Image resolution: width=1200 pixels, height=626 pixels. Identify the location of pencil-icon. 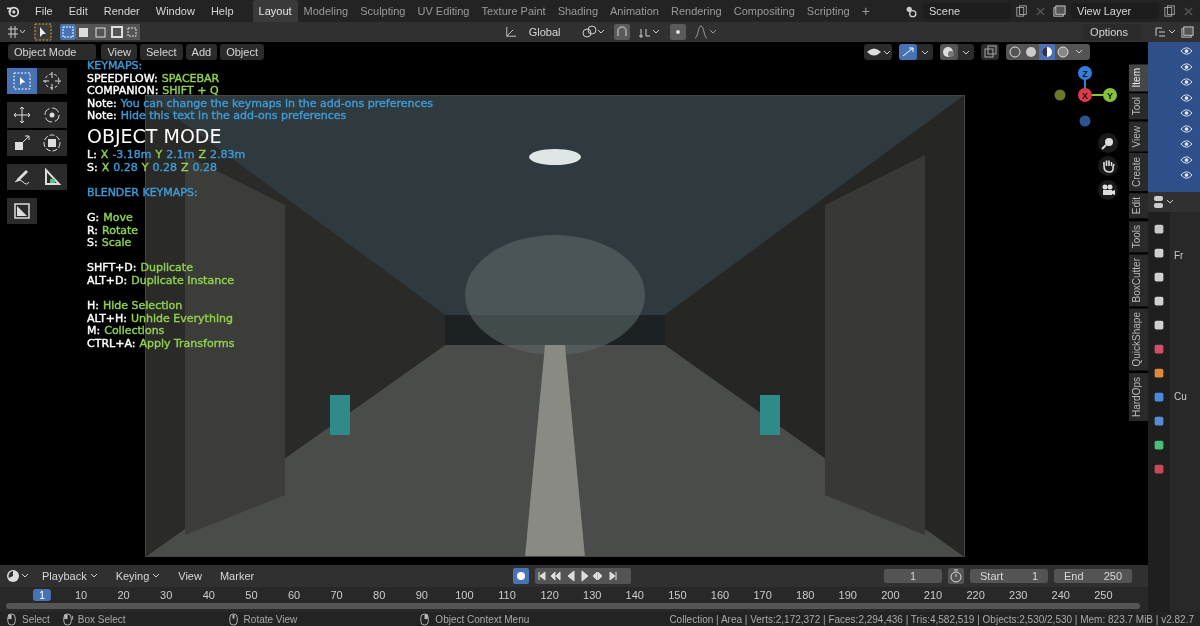
(22, 177).